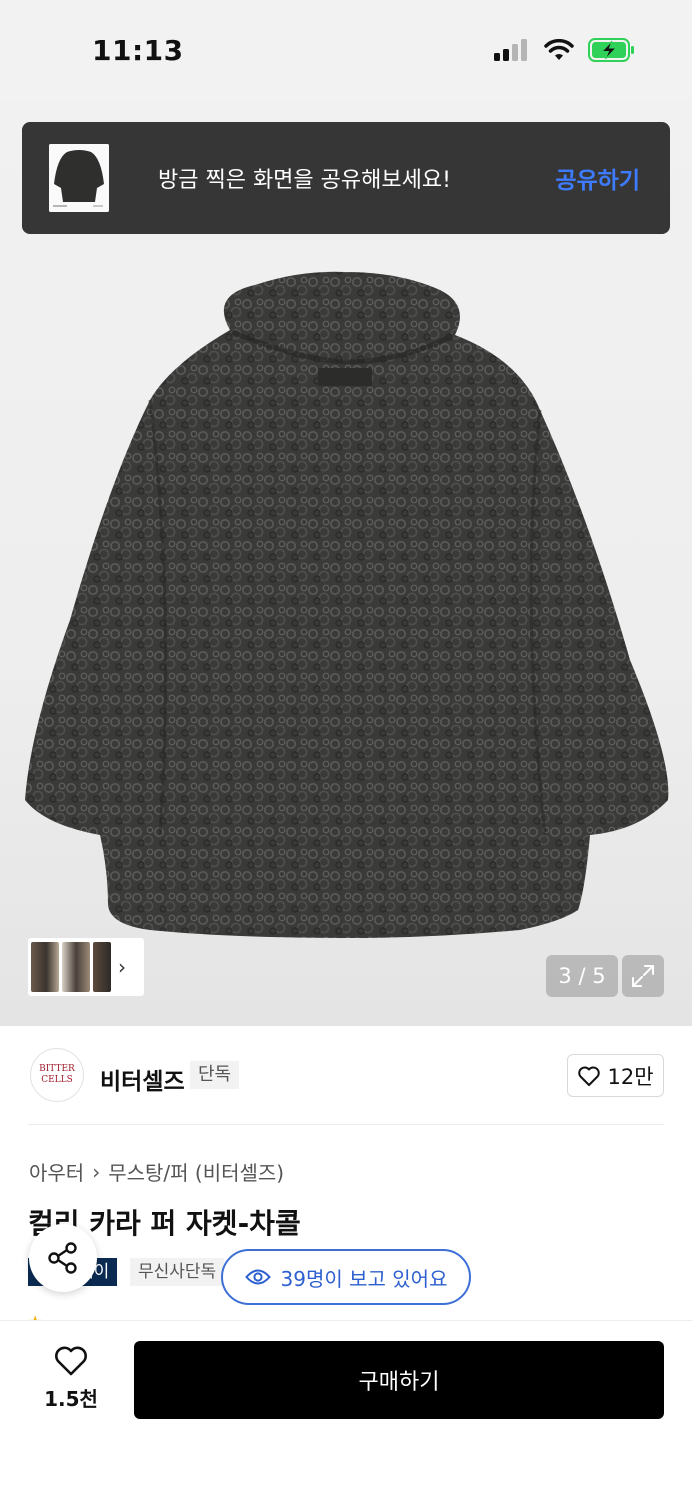 The width and height of the screenshot is (692, 1500). I want to click on breadcrumb-subcategory: 무스탕/퍼 (비터셀즈), so click(196, 1171).